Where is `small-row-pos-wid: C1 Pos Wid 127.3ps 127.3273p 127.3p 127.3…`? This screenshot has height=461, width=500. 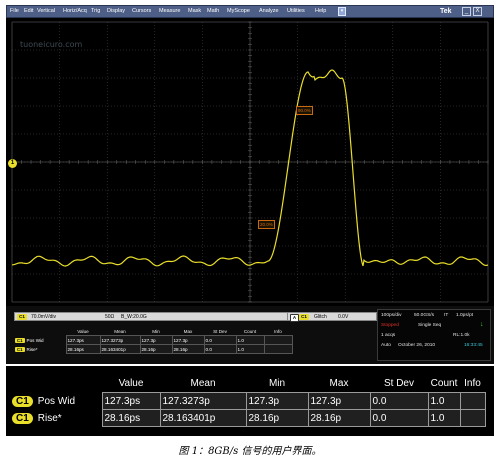
small-row-pos-wid: C1 Pos Wid 127.3ps 127.3273p 127.3p 127.3… is located at coordinates (153, 340).